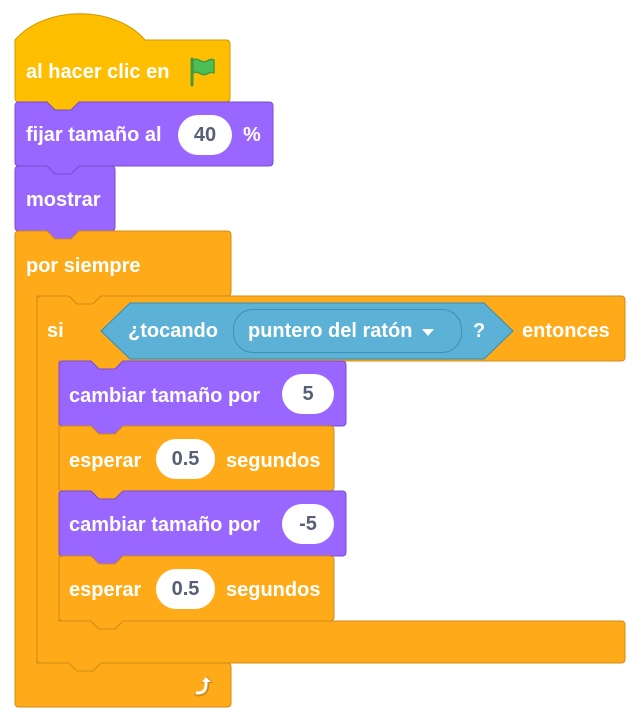 Image resolution: width=644 pixels, height=724 pixels. What do you see at coordinates (203, 686) in the screenshot?
I see `loop-arrow-icon` at bounding box center [203, 686].